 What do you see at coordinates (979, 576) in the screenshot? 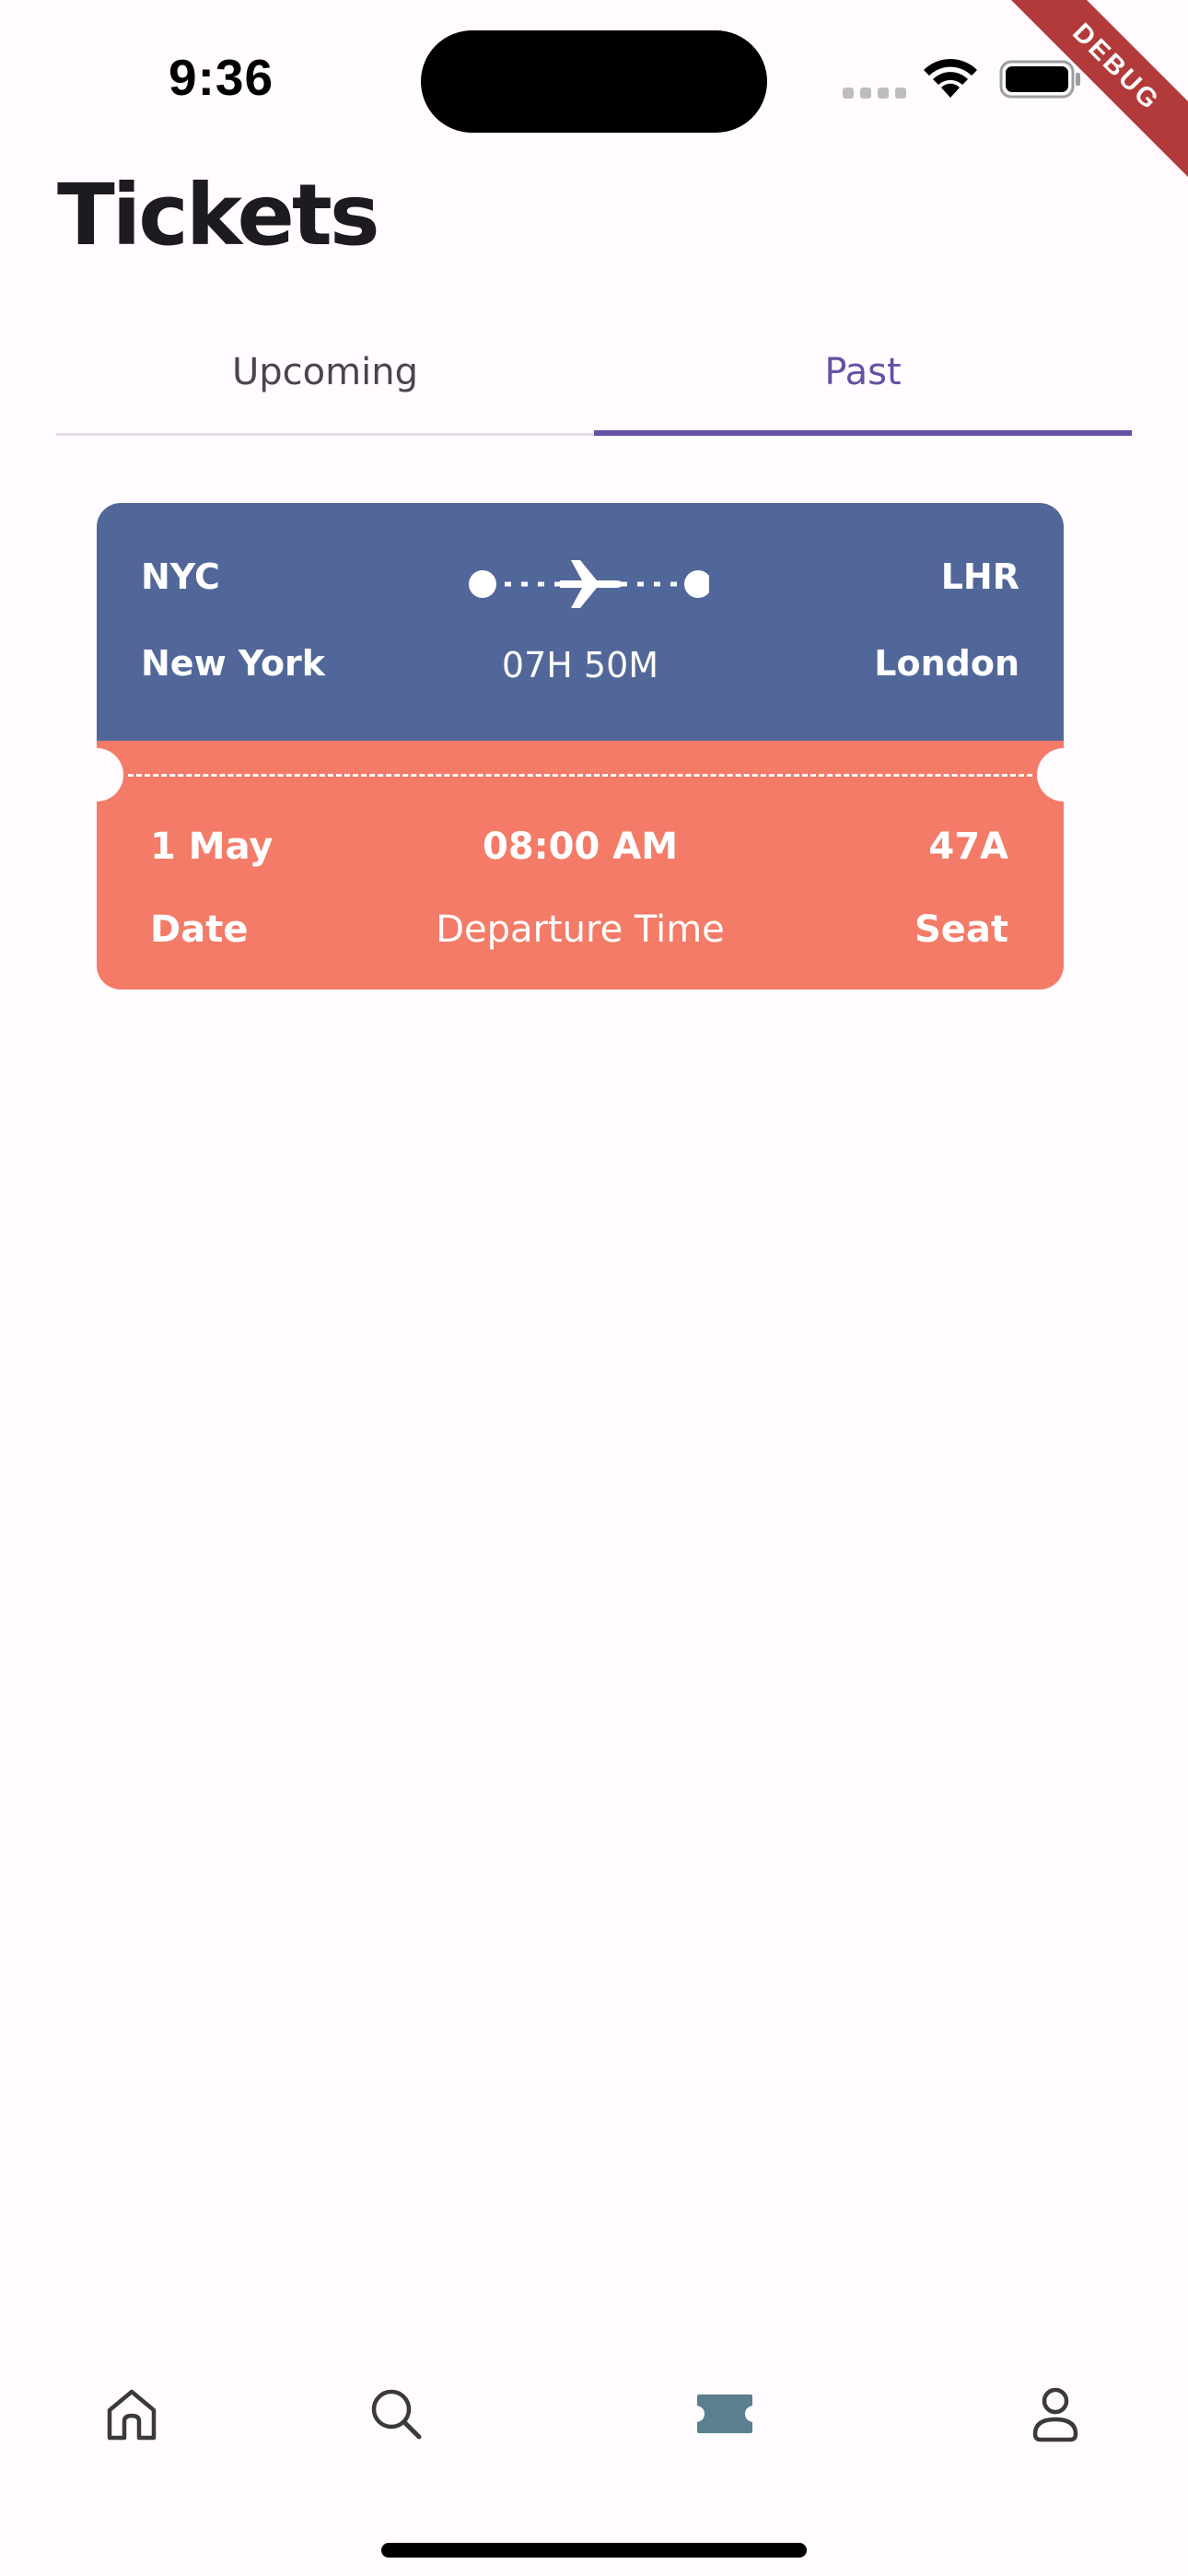
I see `destination-code: LHR` at bounding box center [979, 576].